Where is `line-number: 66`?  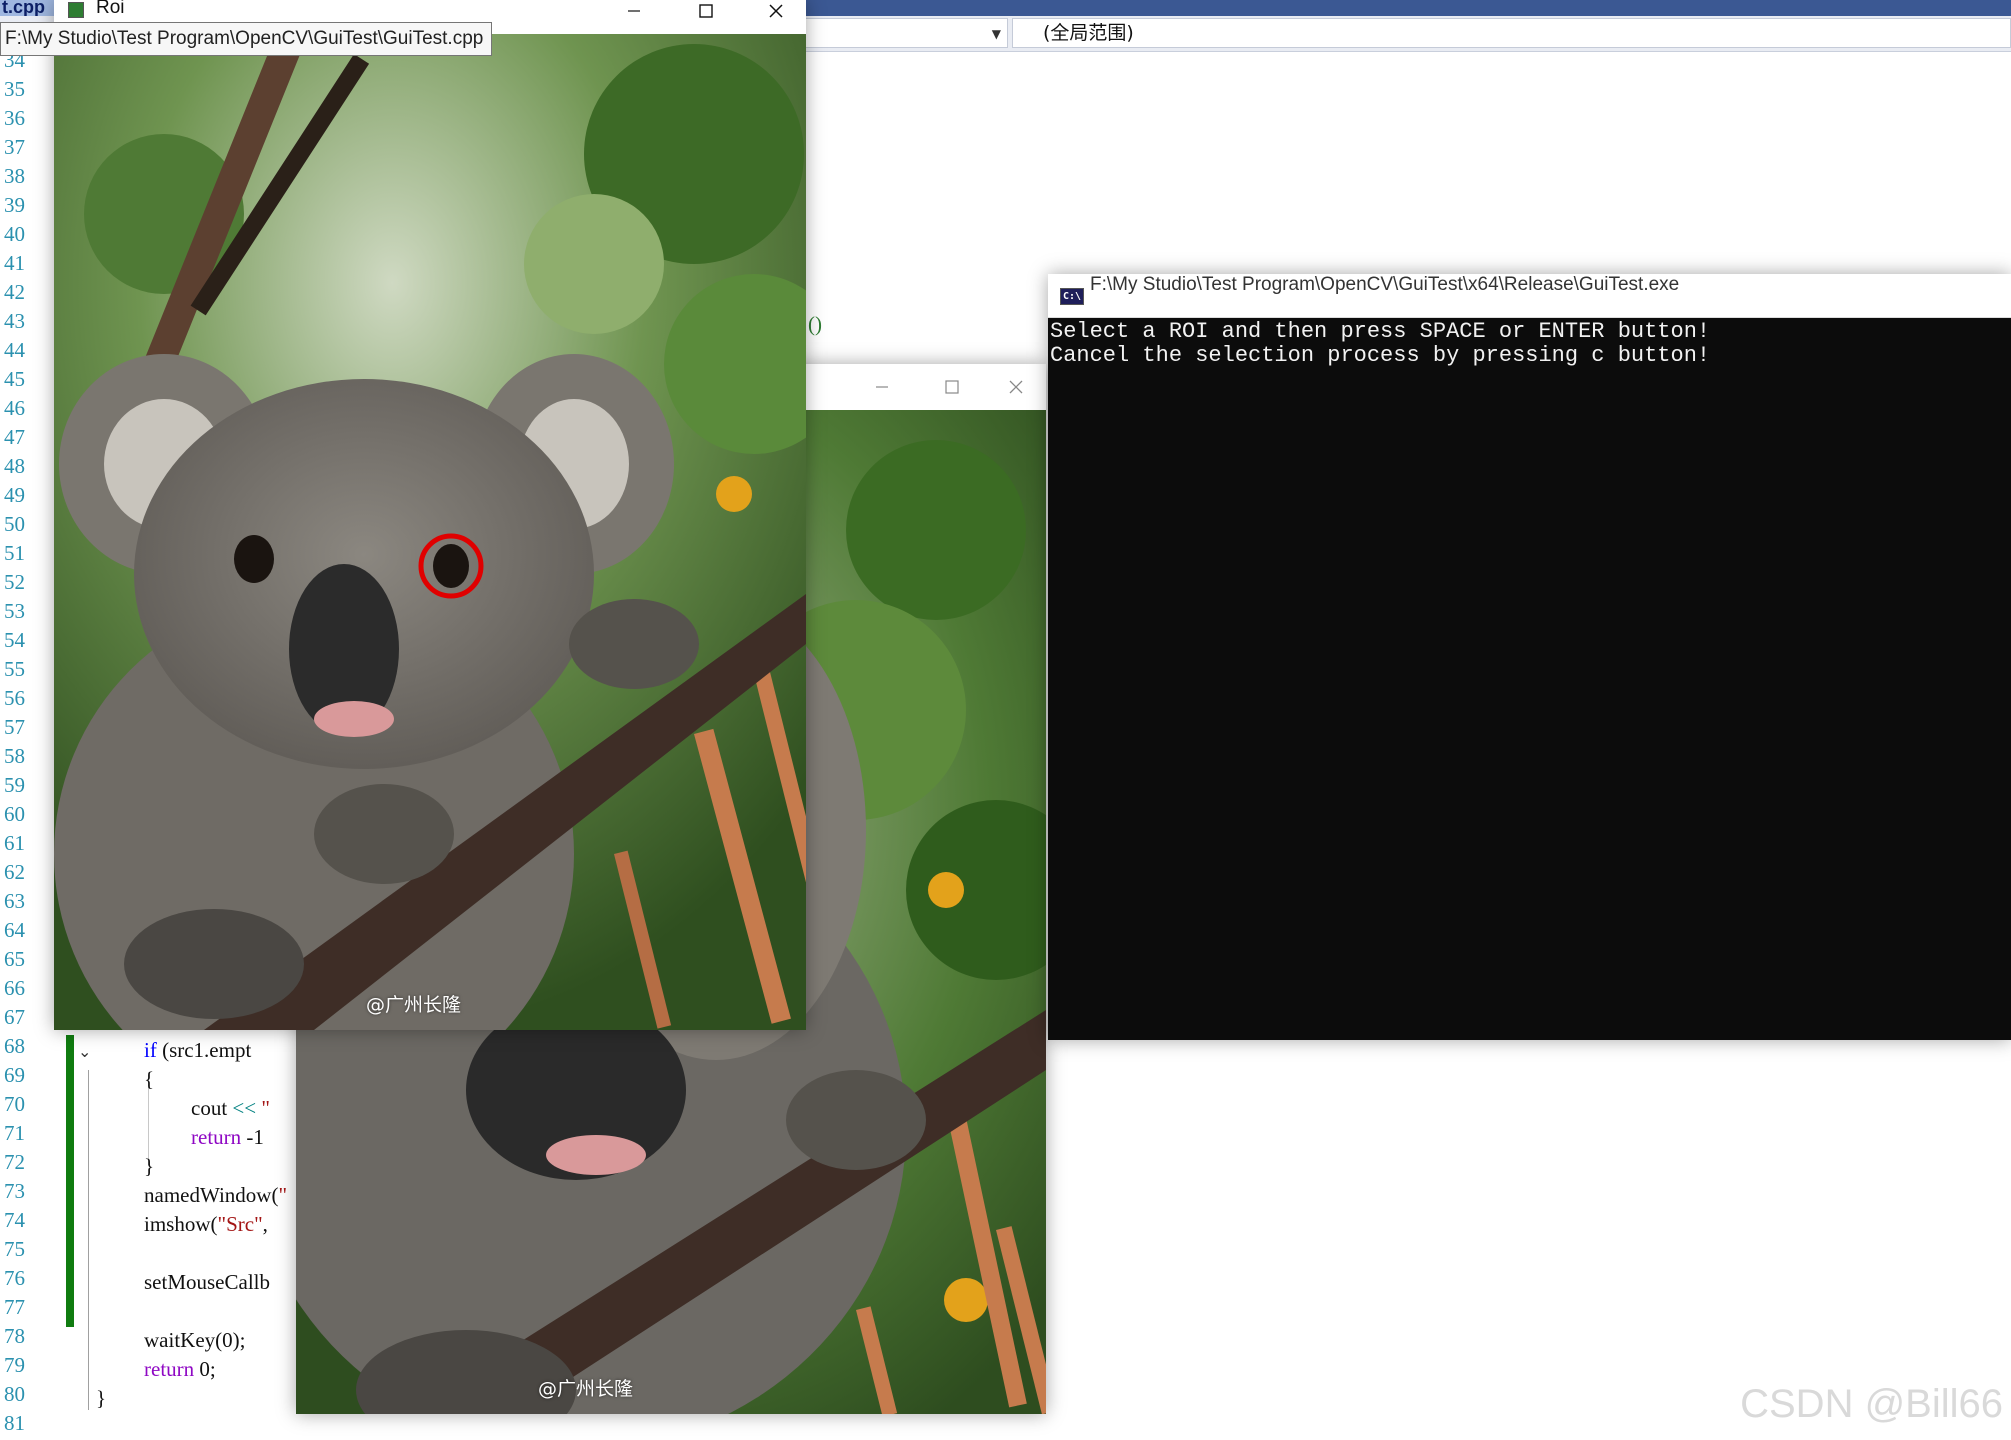 line-number: 66 is located at coordinates (14, 988).